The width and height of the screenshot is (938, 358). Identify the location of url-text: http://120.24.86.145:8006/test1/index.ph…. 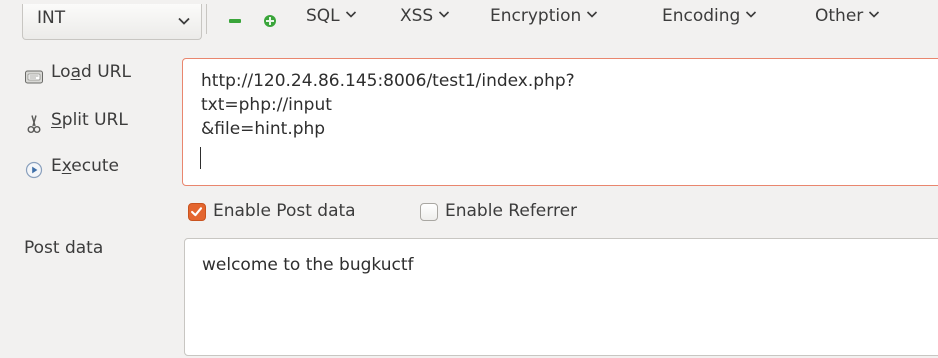
(388, 105).